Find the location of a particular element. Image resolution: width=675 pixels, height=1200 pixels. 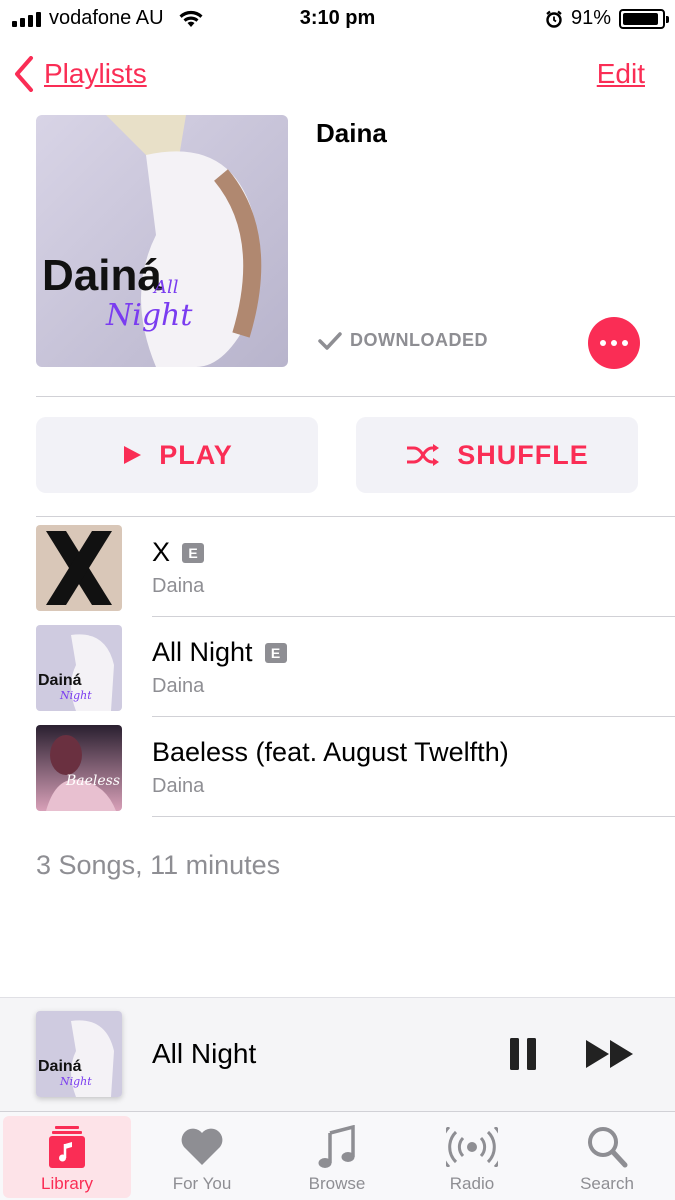

shuffle-label: SHUFFLE is located at coordinates (523, 454).